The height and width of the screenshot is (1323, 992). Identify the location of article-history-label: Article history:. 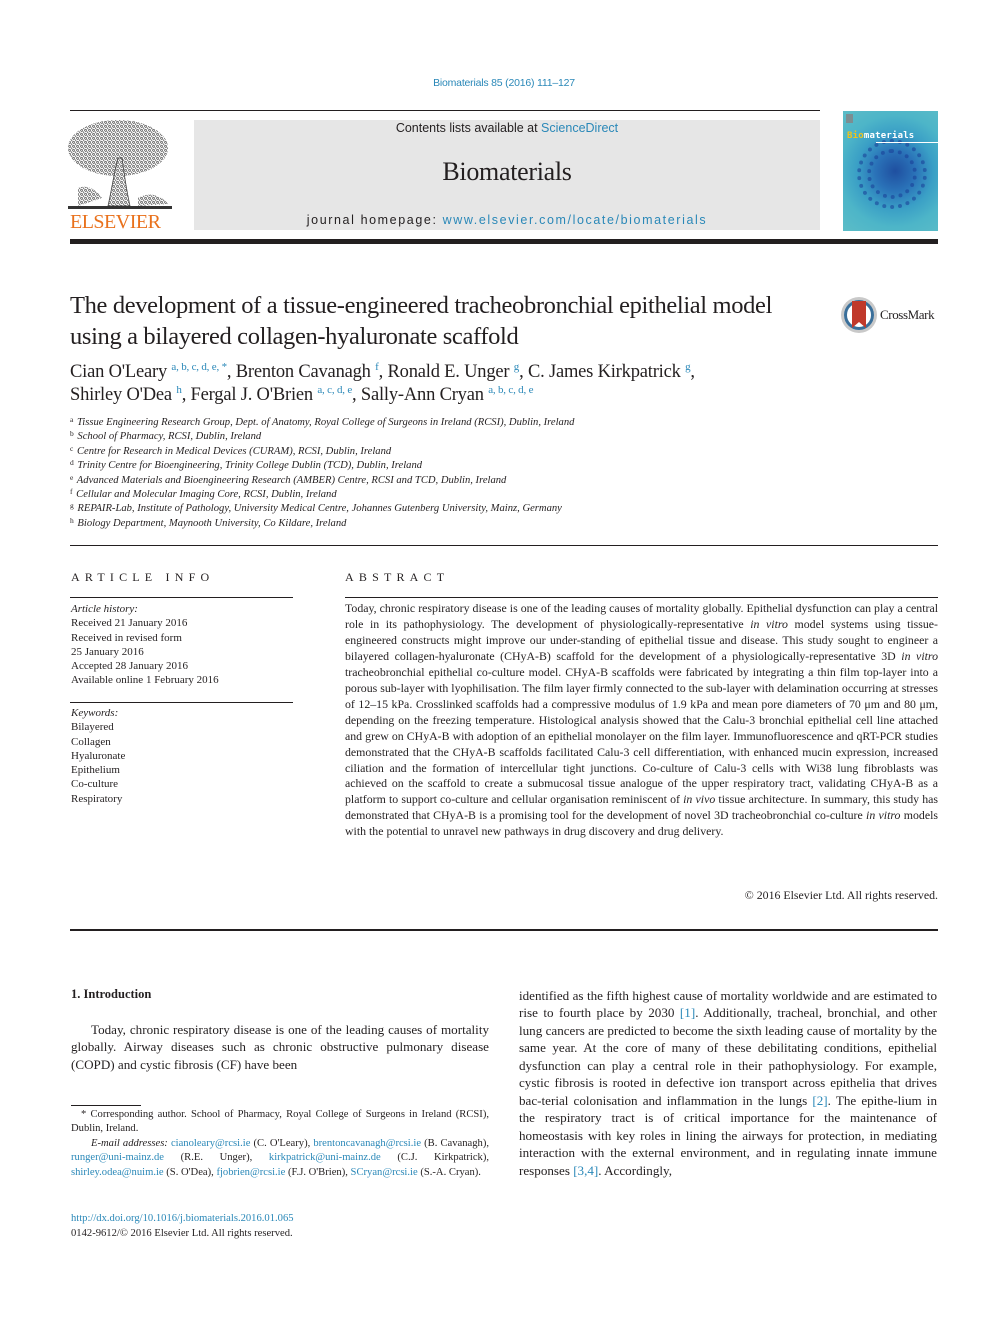
(104, 609).